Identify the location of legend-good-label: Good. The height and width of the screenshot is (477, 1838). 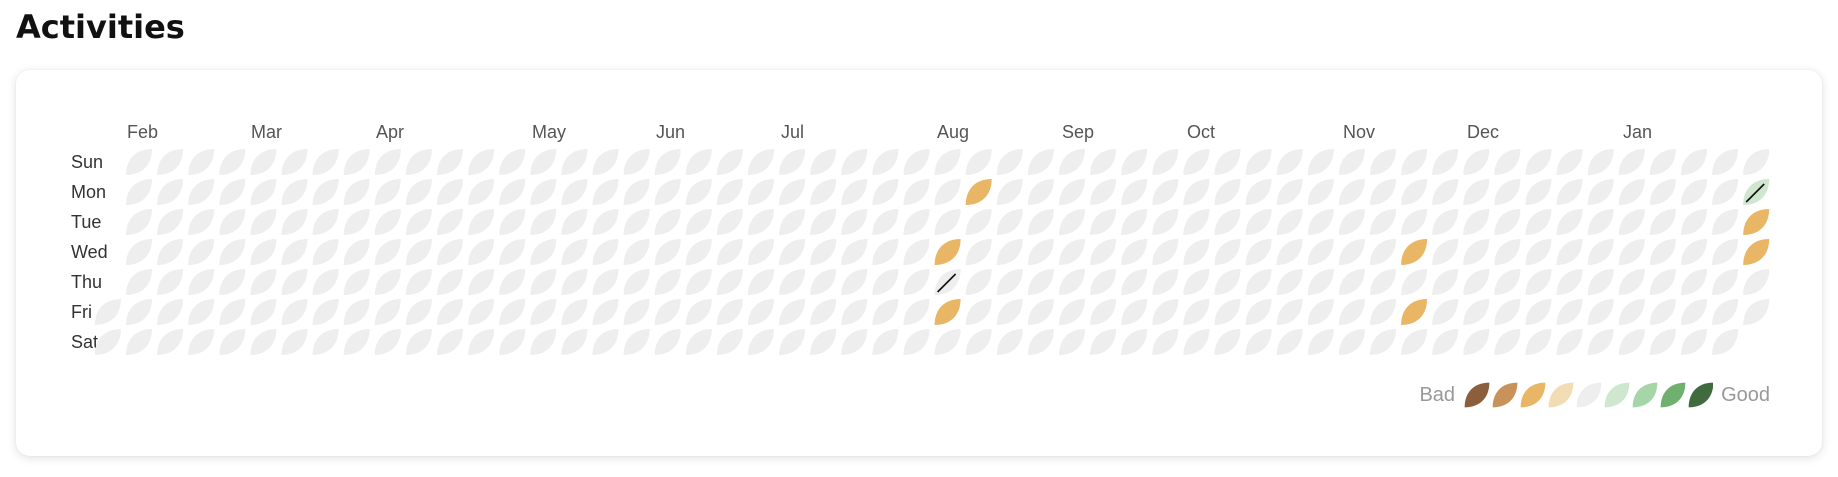
(1745, 394).